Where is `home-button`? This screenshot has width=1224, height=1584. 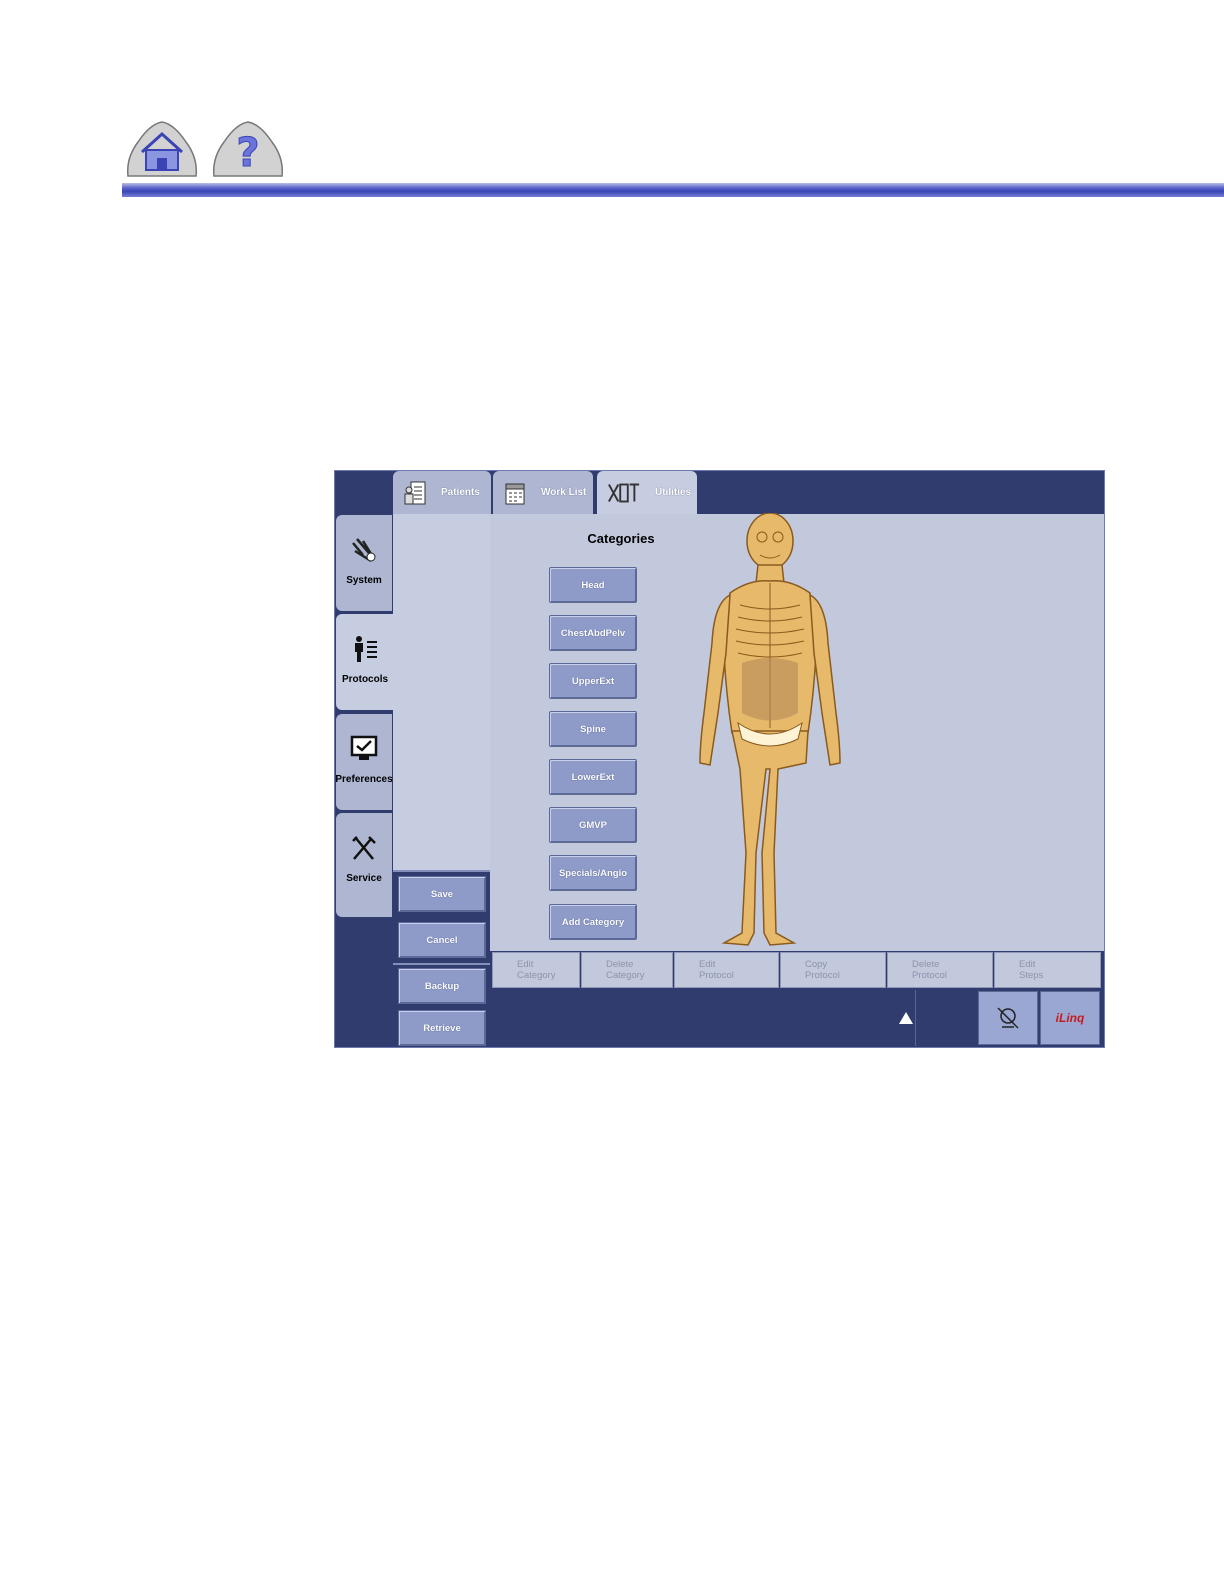 home-button is located at coordinates (162, 149).